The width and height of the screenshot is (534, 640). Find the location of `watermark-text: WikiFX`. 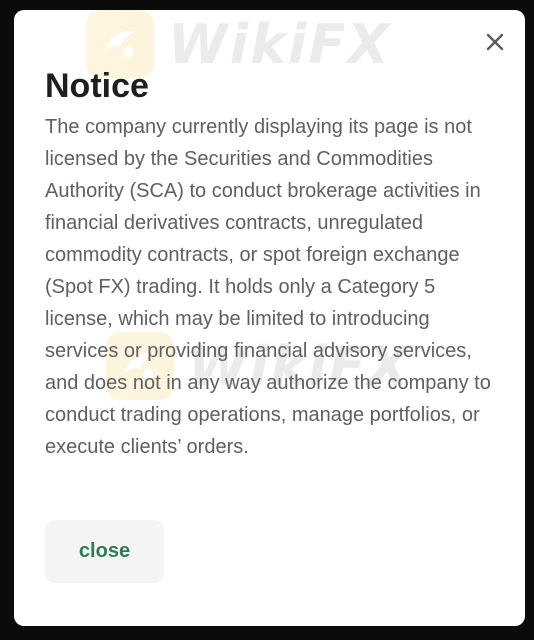

watermark-text: WikiFX is located at coordinates (280, 44).